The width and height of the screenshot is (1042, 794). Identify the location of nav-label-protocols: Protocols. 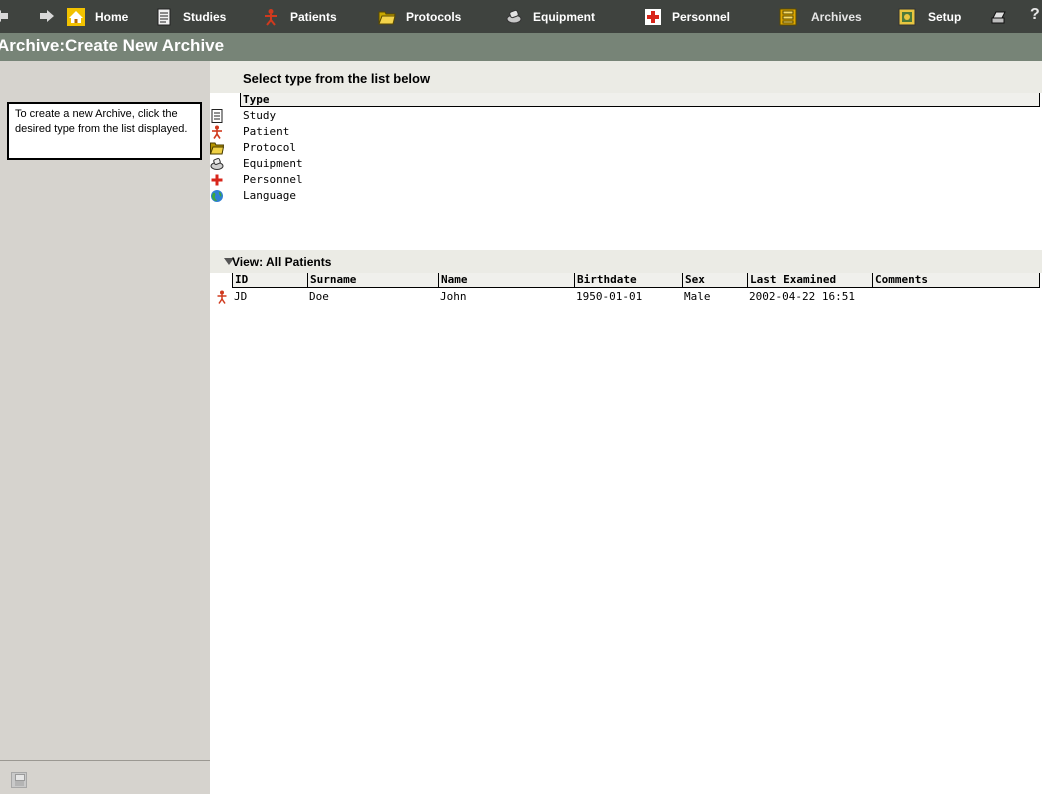
(434, 16).